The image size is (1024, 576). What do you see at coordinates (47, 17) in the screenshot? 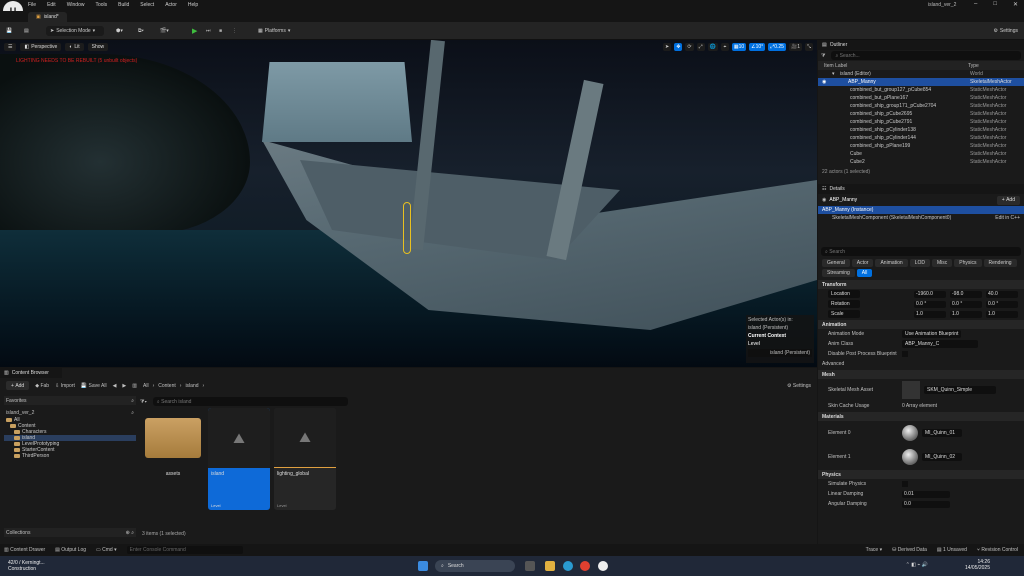
I see `tab-island: ▣ island*` at bounding box center [47, 17].